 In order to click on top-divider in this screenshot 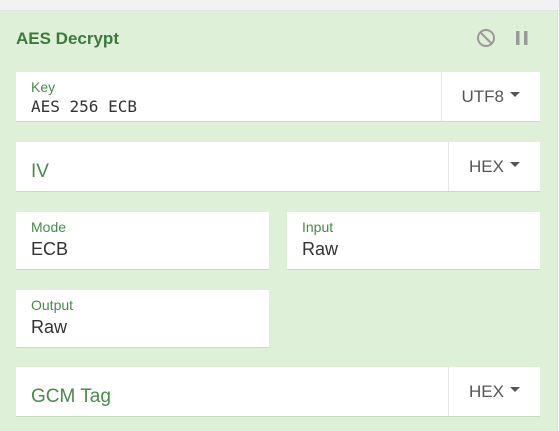, I will do `click(279, 5)`.